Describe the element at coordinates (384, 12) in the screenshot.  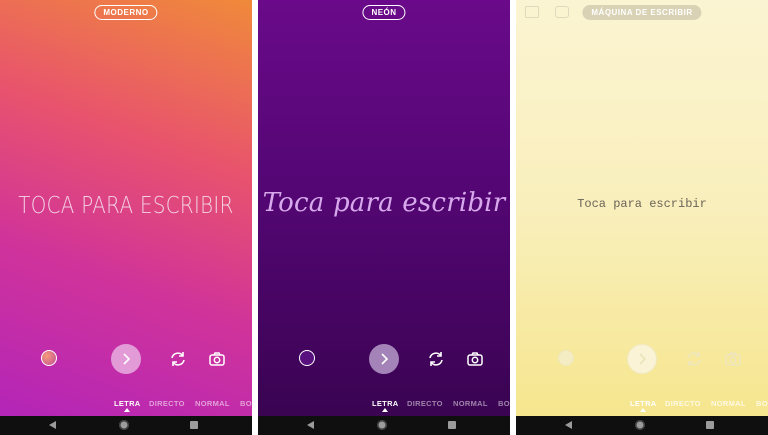
I see `text-style-button: NEÓN` at that location.